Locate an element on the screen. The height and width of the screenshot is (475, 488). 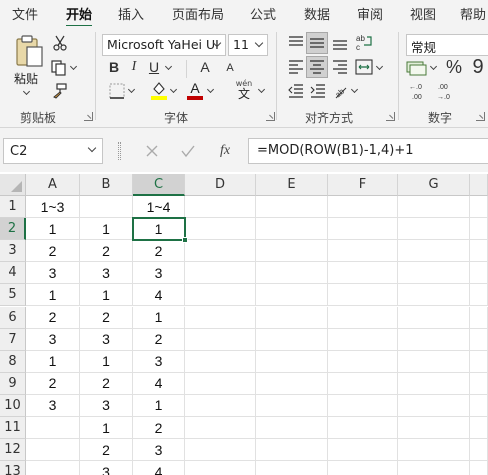
cell-b3: 2 is located at coordinates (106, 251).